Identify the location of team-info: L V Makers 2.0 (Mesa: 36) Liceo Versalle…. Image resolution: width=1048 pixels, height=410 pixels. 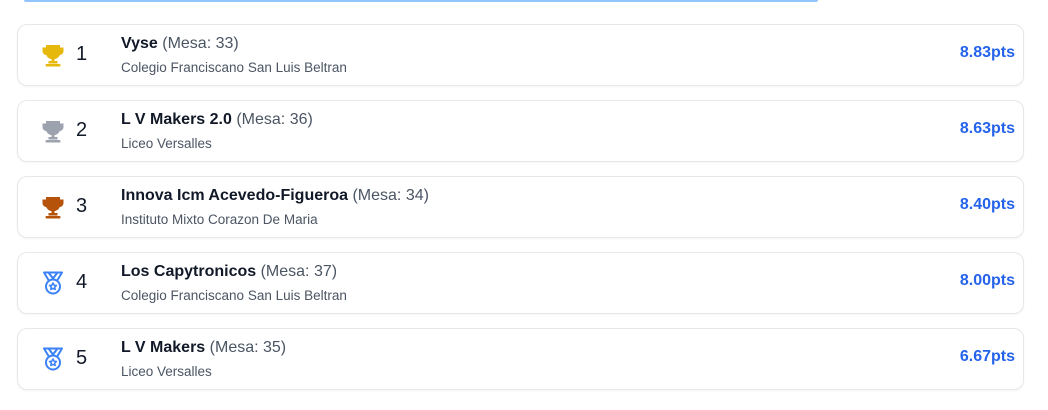
(217, 131).